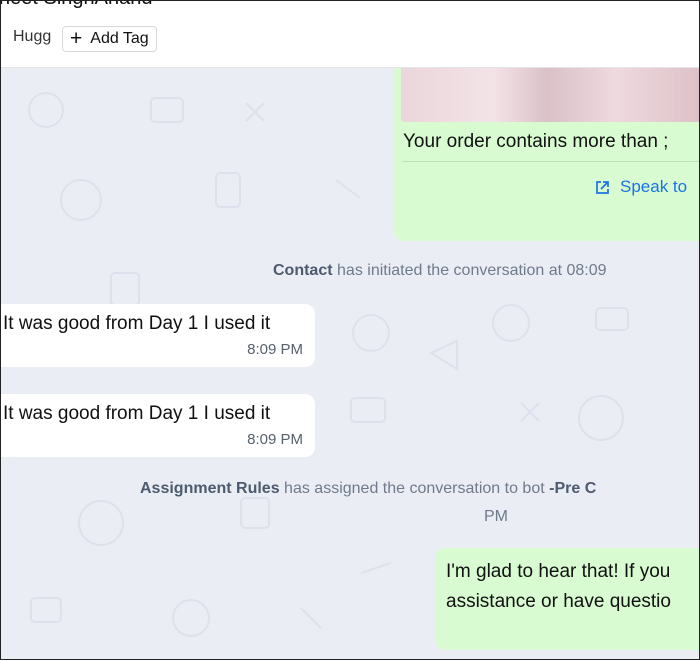 This screenshot has width=700, height=660. Describe the element at coordinates (573, 488) in the screenshot. I see `bot-name: -Pre C` at that location.